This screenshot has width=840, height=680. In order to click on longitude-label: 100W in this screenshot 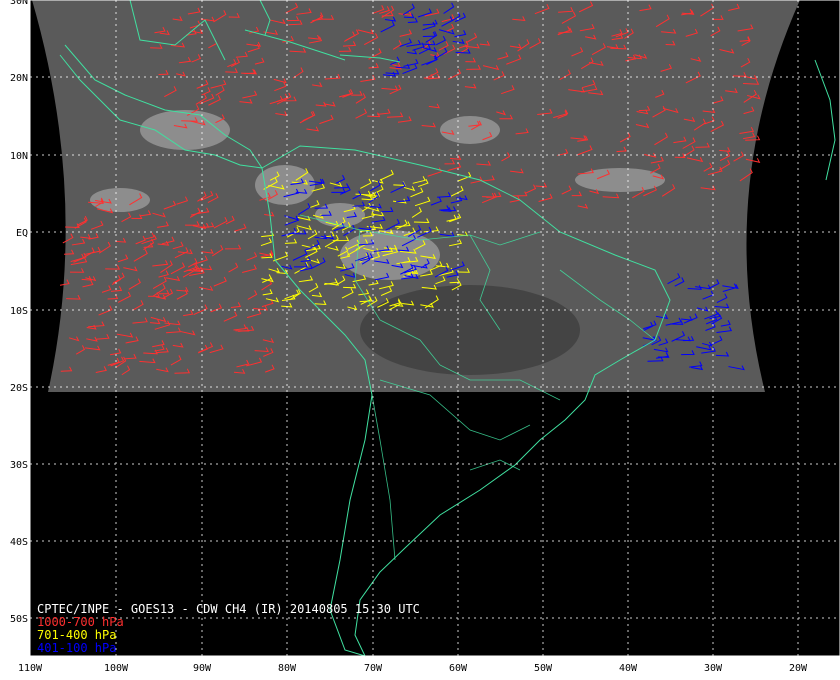, I will do `click(116, 668)`.